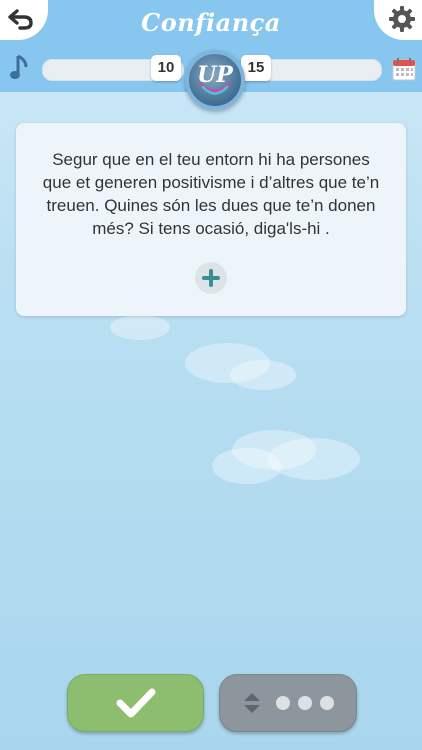  What do you see at coordinates (211, 22) in the screenshot?
I see `page-title: Confiança` at bounding box center [211, 22].